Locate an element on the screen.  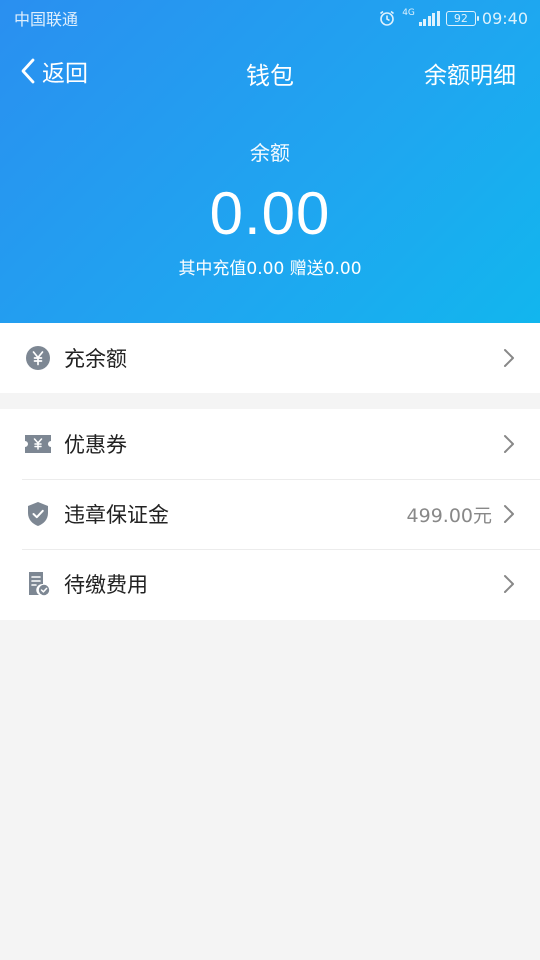
signal-icon is located at coordinates (429, 18).